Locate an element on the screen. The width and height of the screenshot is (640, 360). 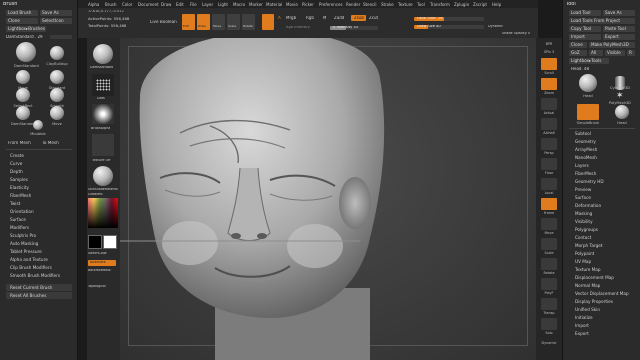
menu-samples: Samples is located at coordinates (19, 179).